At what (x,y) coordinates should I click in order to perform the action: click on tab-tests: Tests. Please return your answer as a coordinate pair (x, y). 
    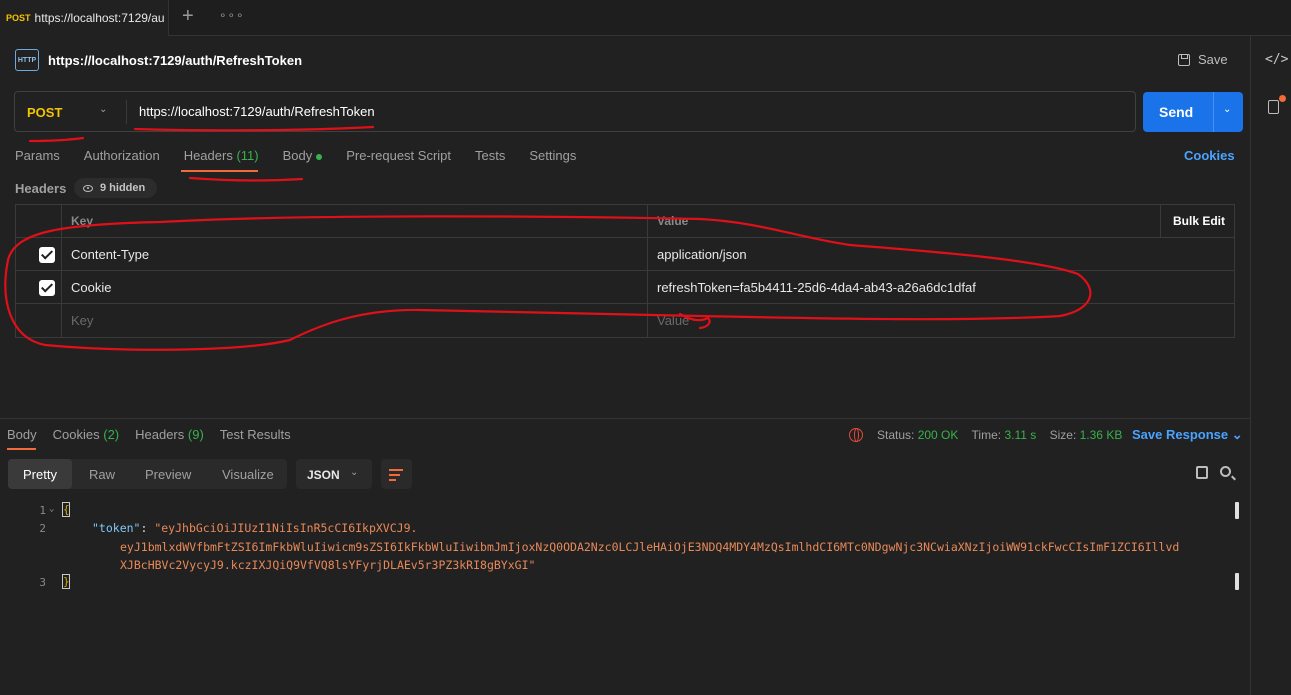
    Looking at the image, I should click on (490, 158).